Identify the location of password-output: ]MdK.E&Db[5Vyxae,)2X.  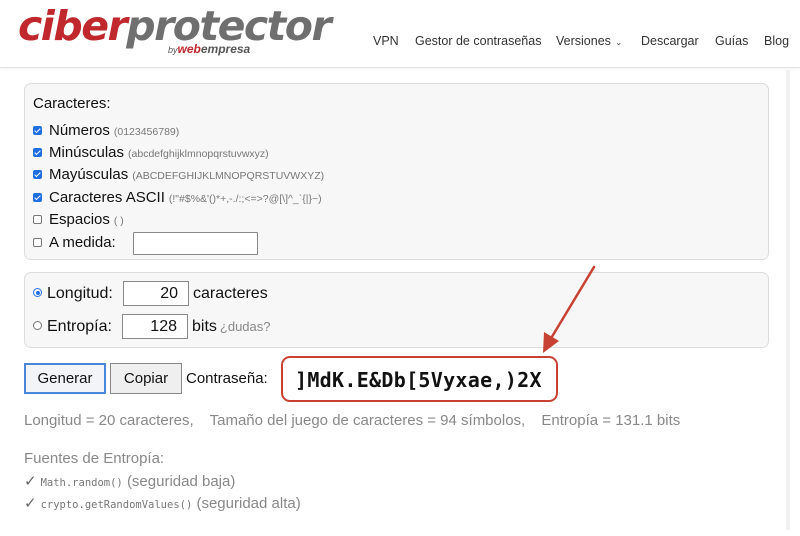
(419, 379).